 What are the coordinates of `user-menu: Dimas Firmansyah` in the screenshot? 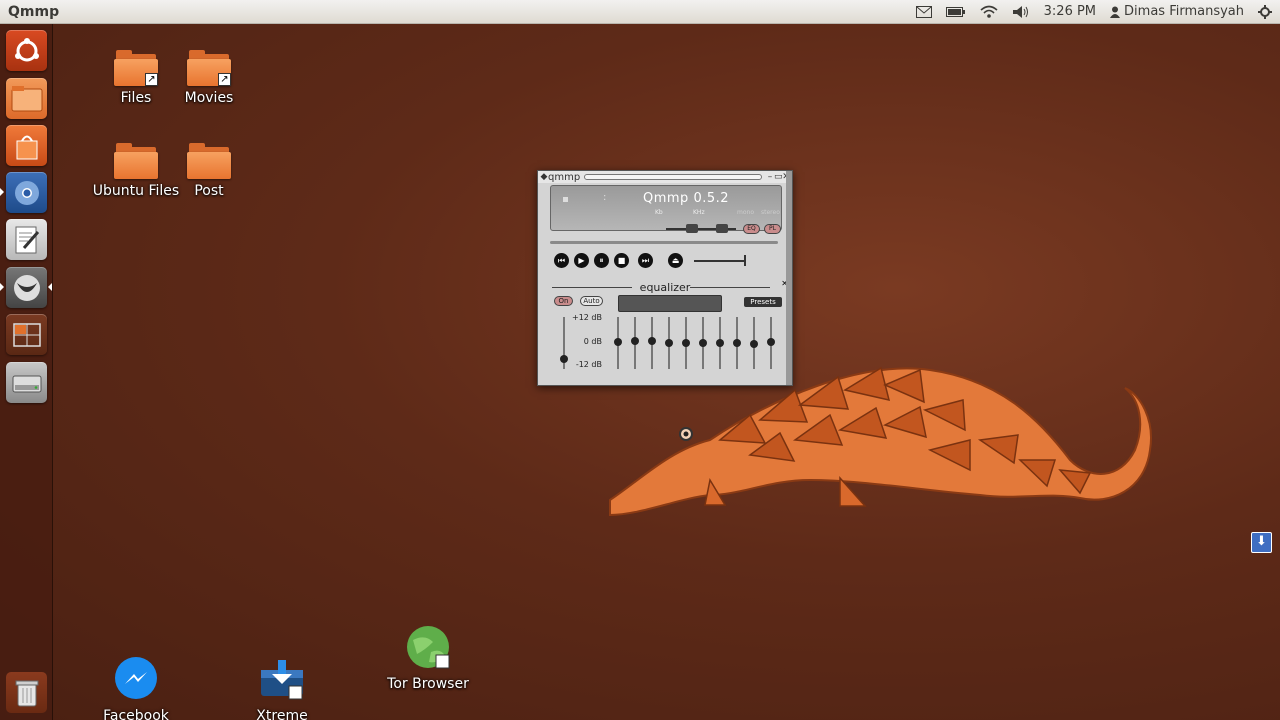 It's located at (1177, 11).